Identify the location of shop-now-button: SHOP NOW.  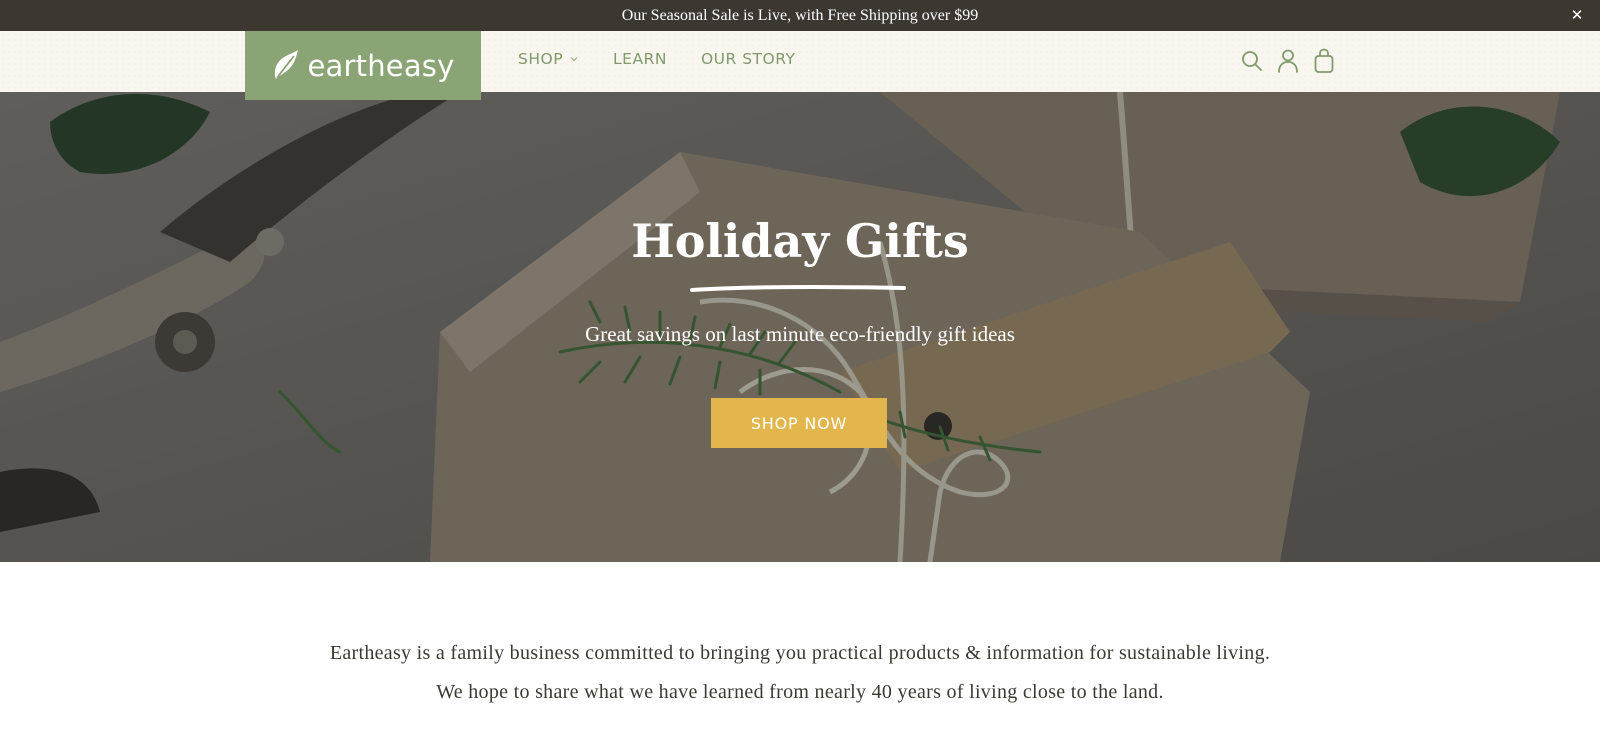
(799, 423).